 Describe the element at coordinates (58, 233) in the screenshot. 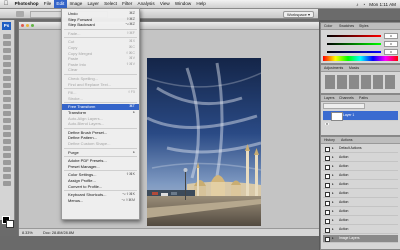

I see `document-size: Doc: 28.8M/28.8M` at that location.